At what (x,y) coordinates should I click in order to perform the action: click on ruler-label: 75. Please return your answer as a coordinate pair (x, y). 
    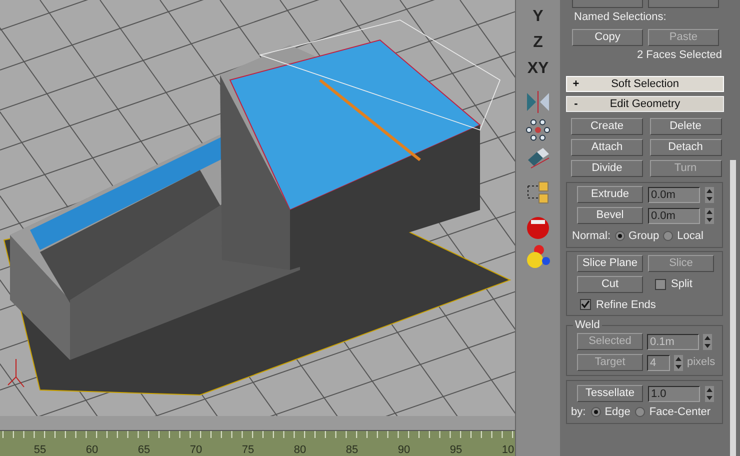
    Looking at the image, I should click on (248, 450).